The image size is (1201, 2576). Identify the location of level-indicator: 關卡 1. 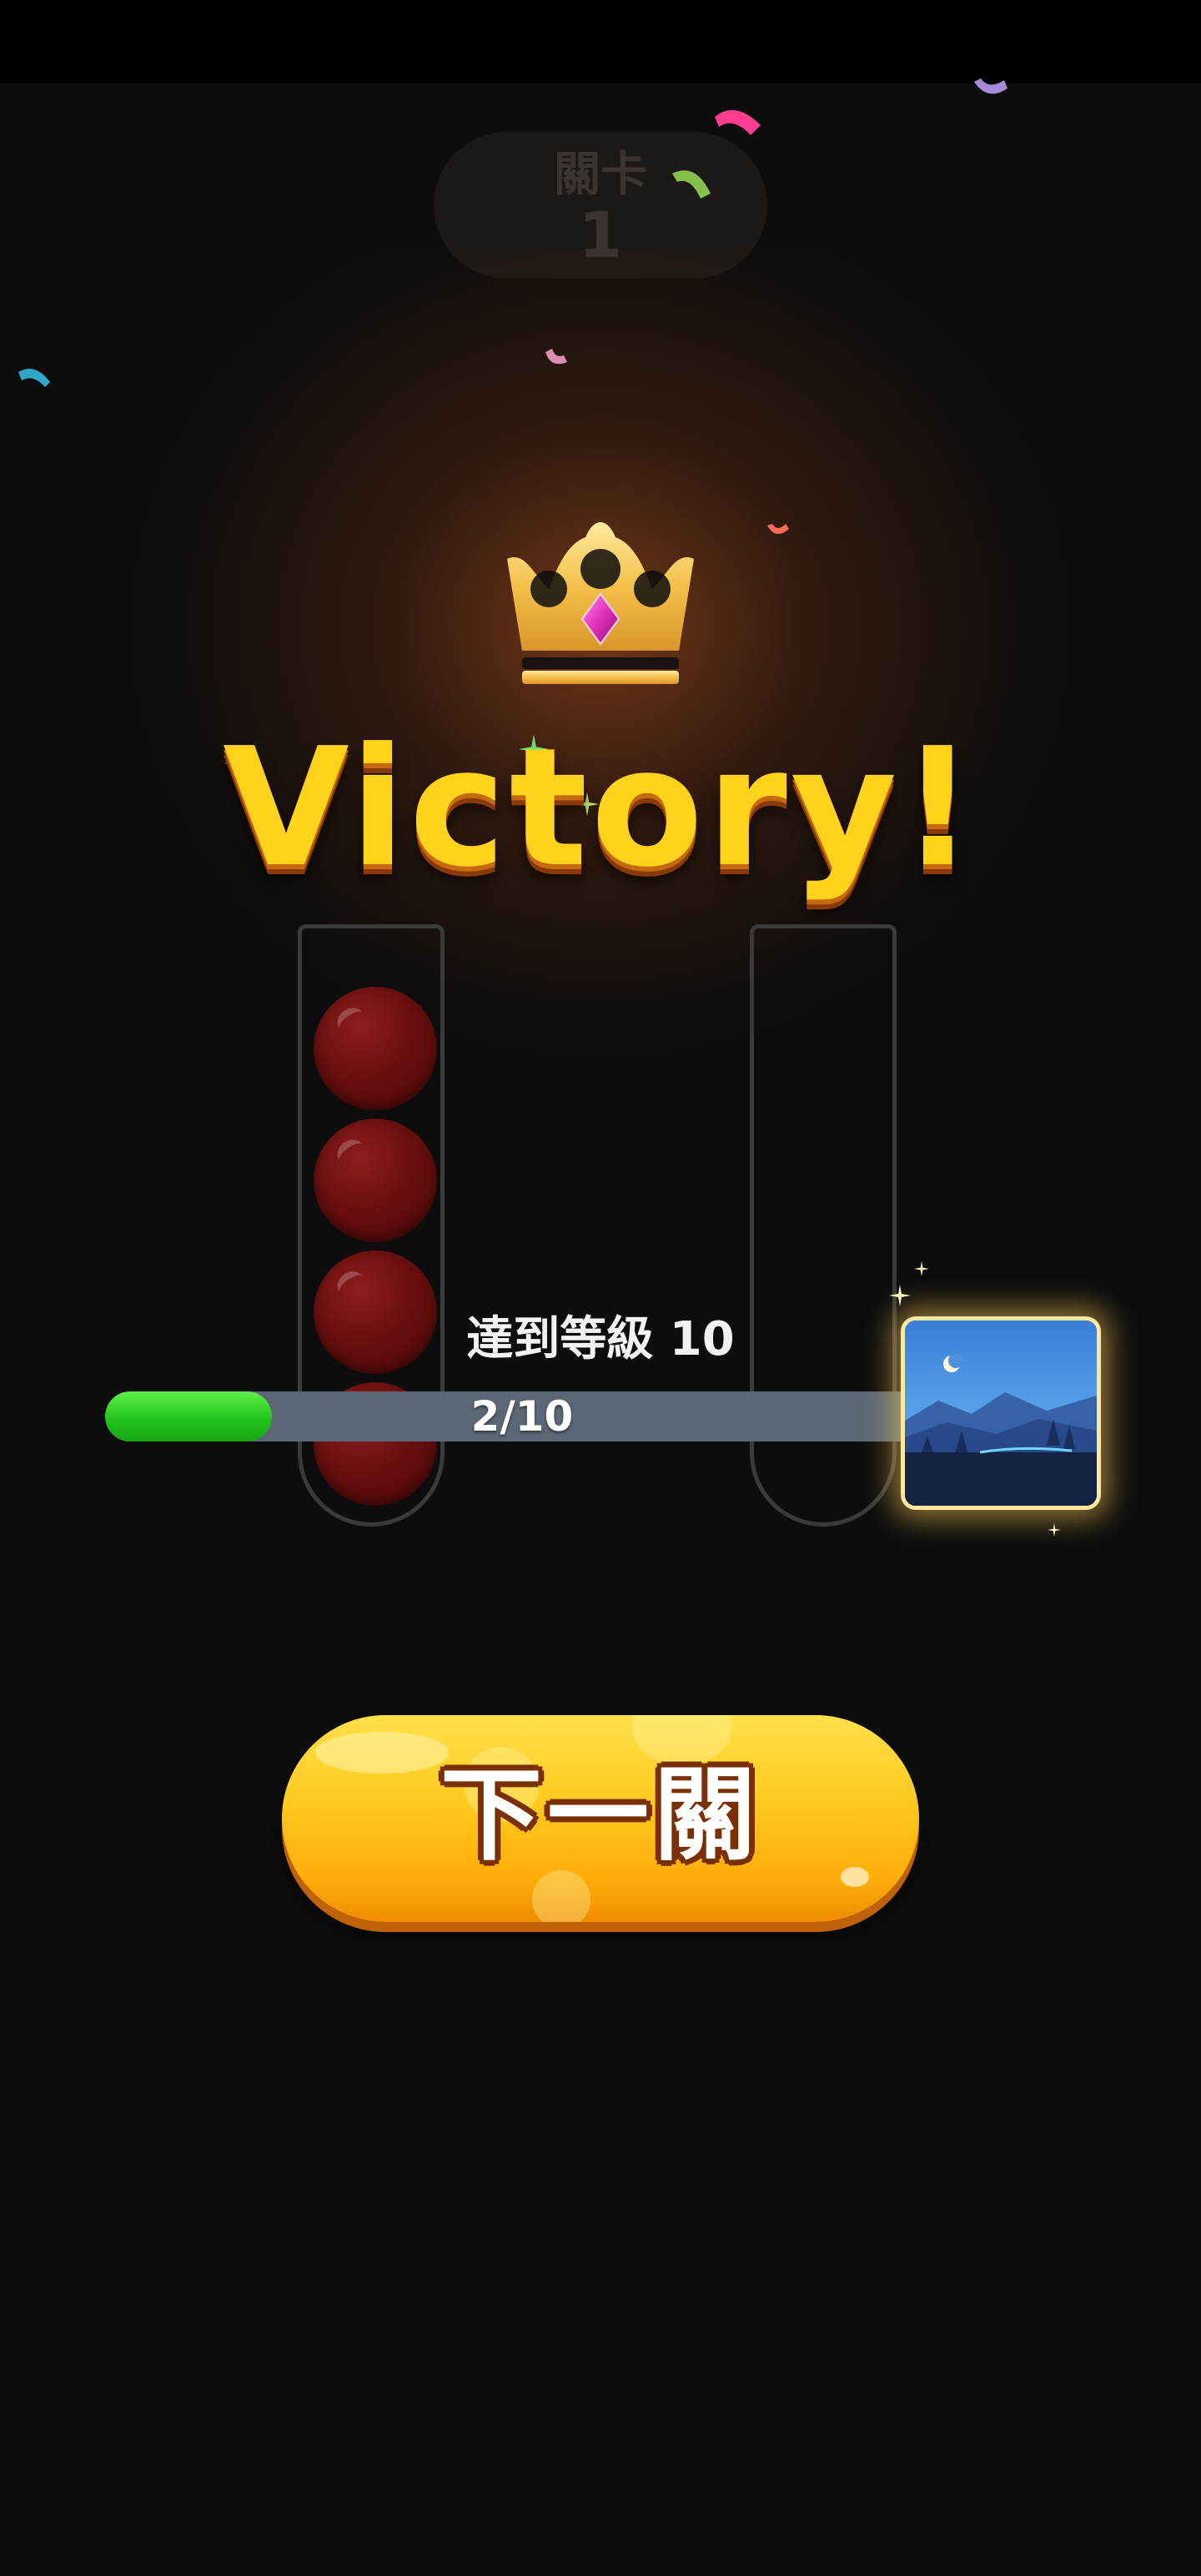
(601, 205).